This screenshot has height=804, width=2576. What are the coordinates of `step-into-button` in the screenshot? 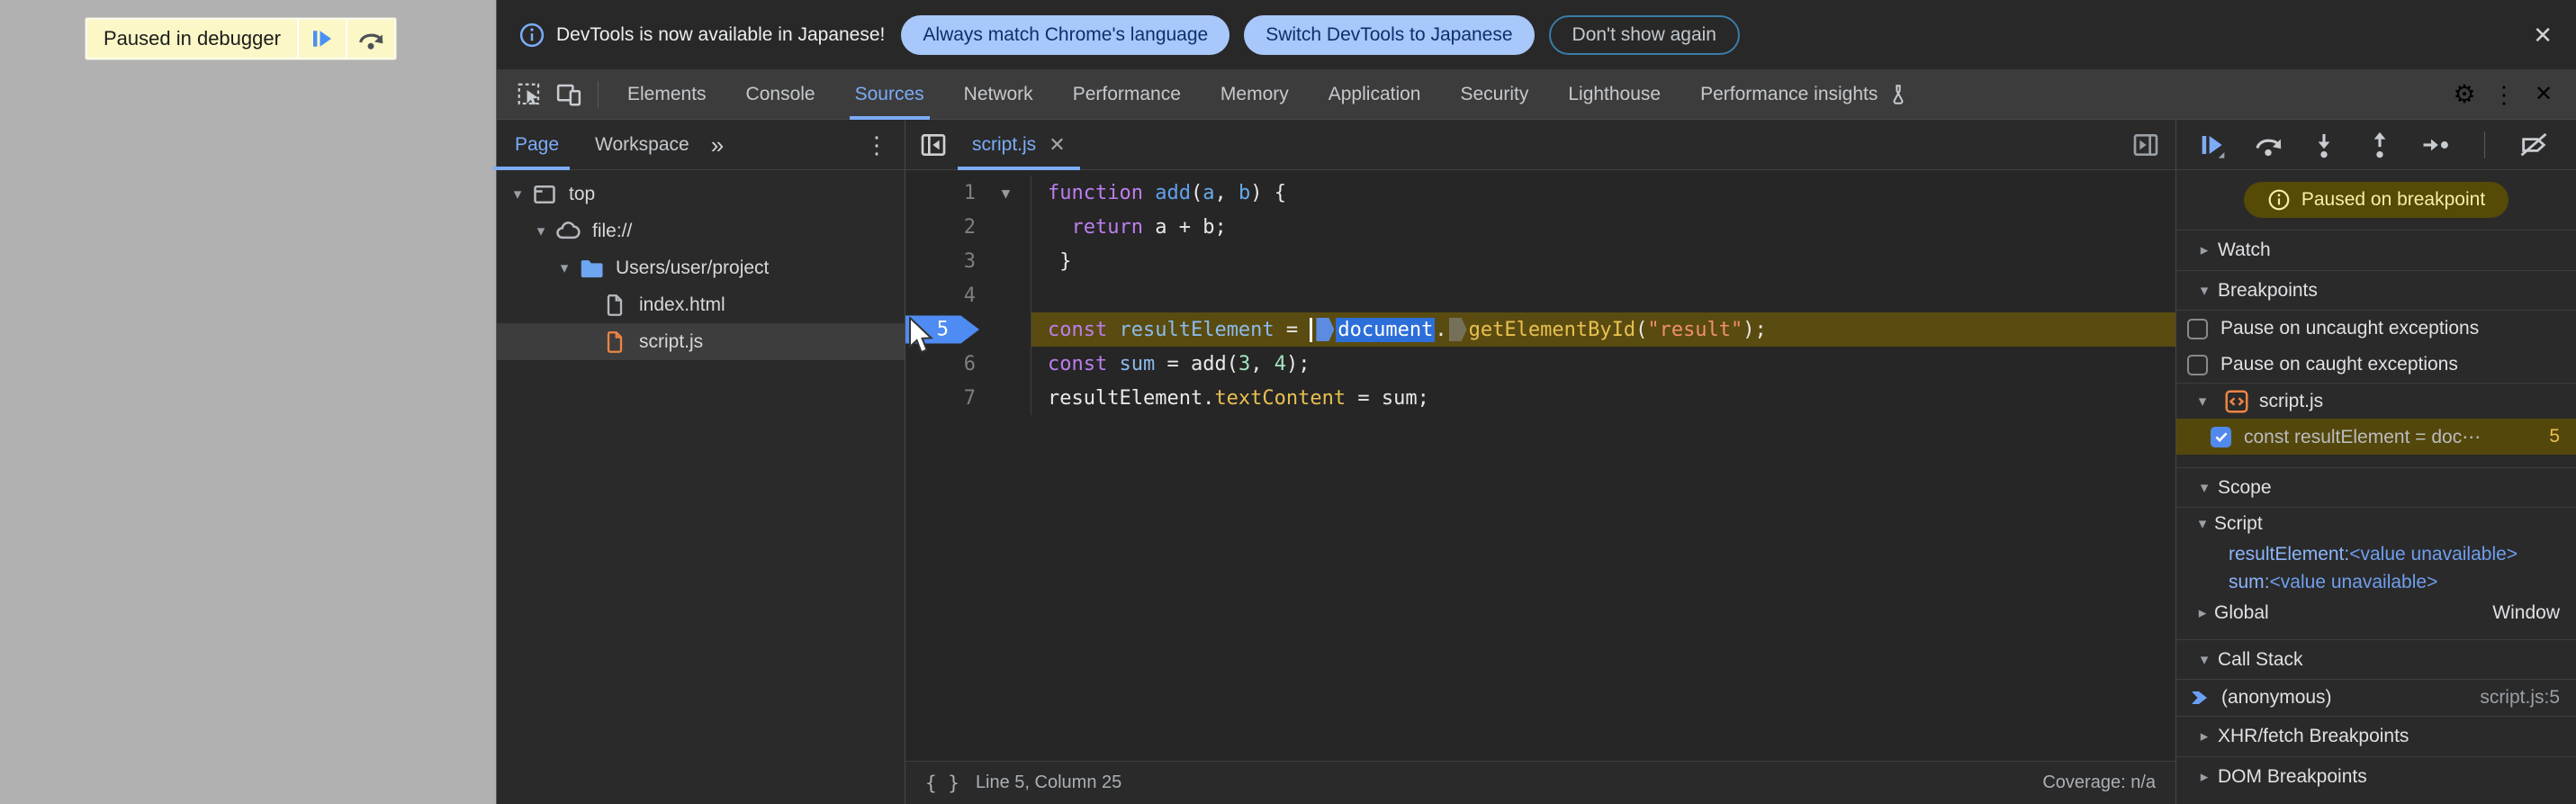 It's located at (2324, 145).